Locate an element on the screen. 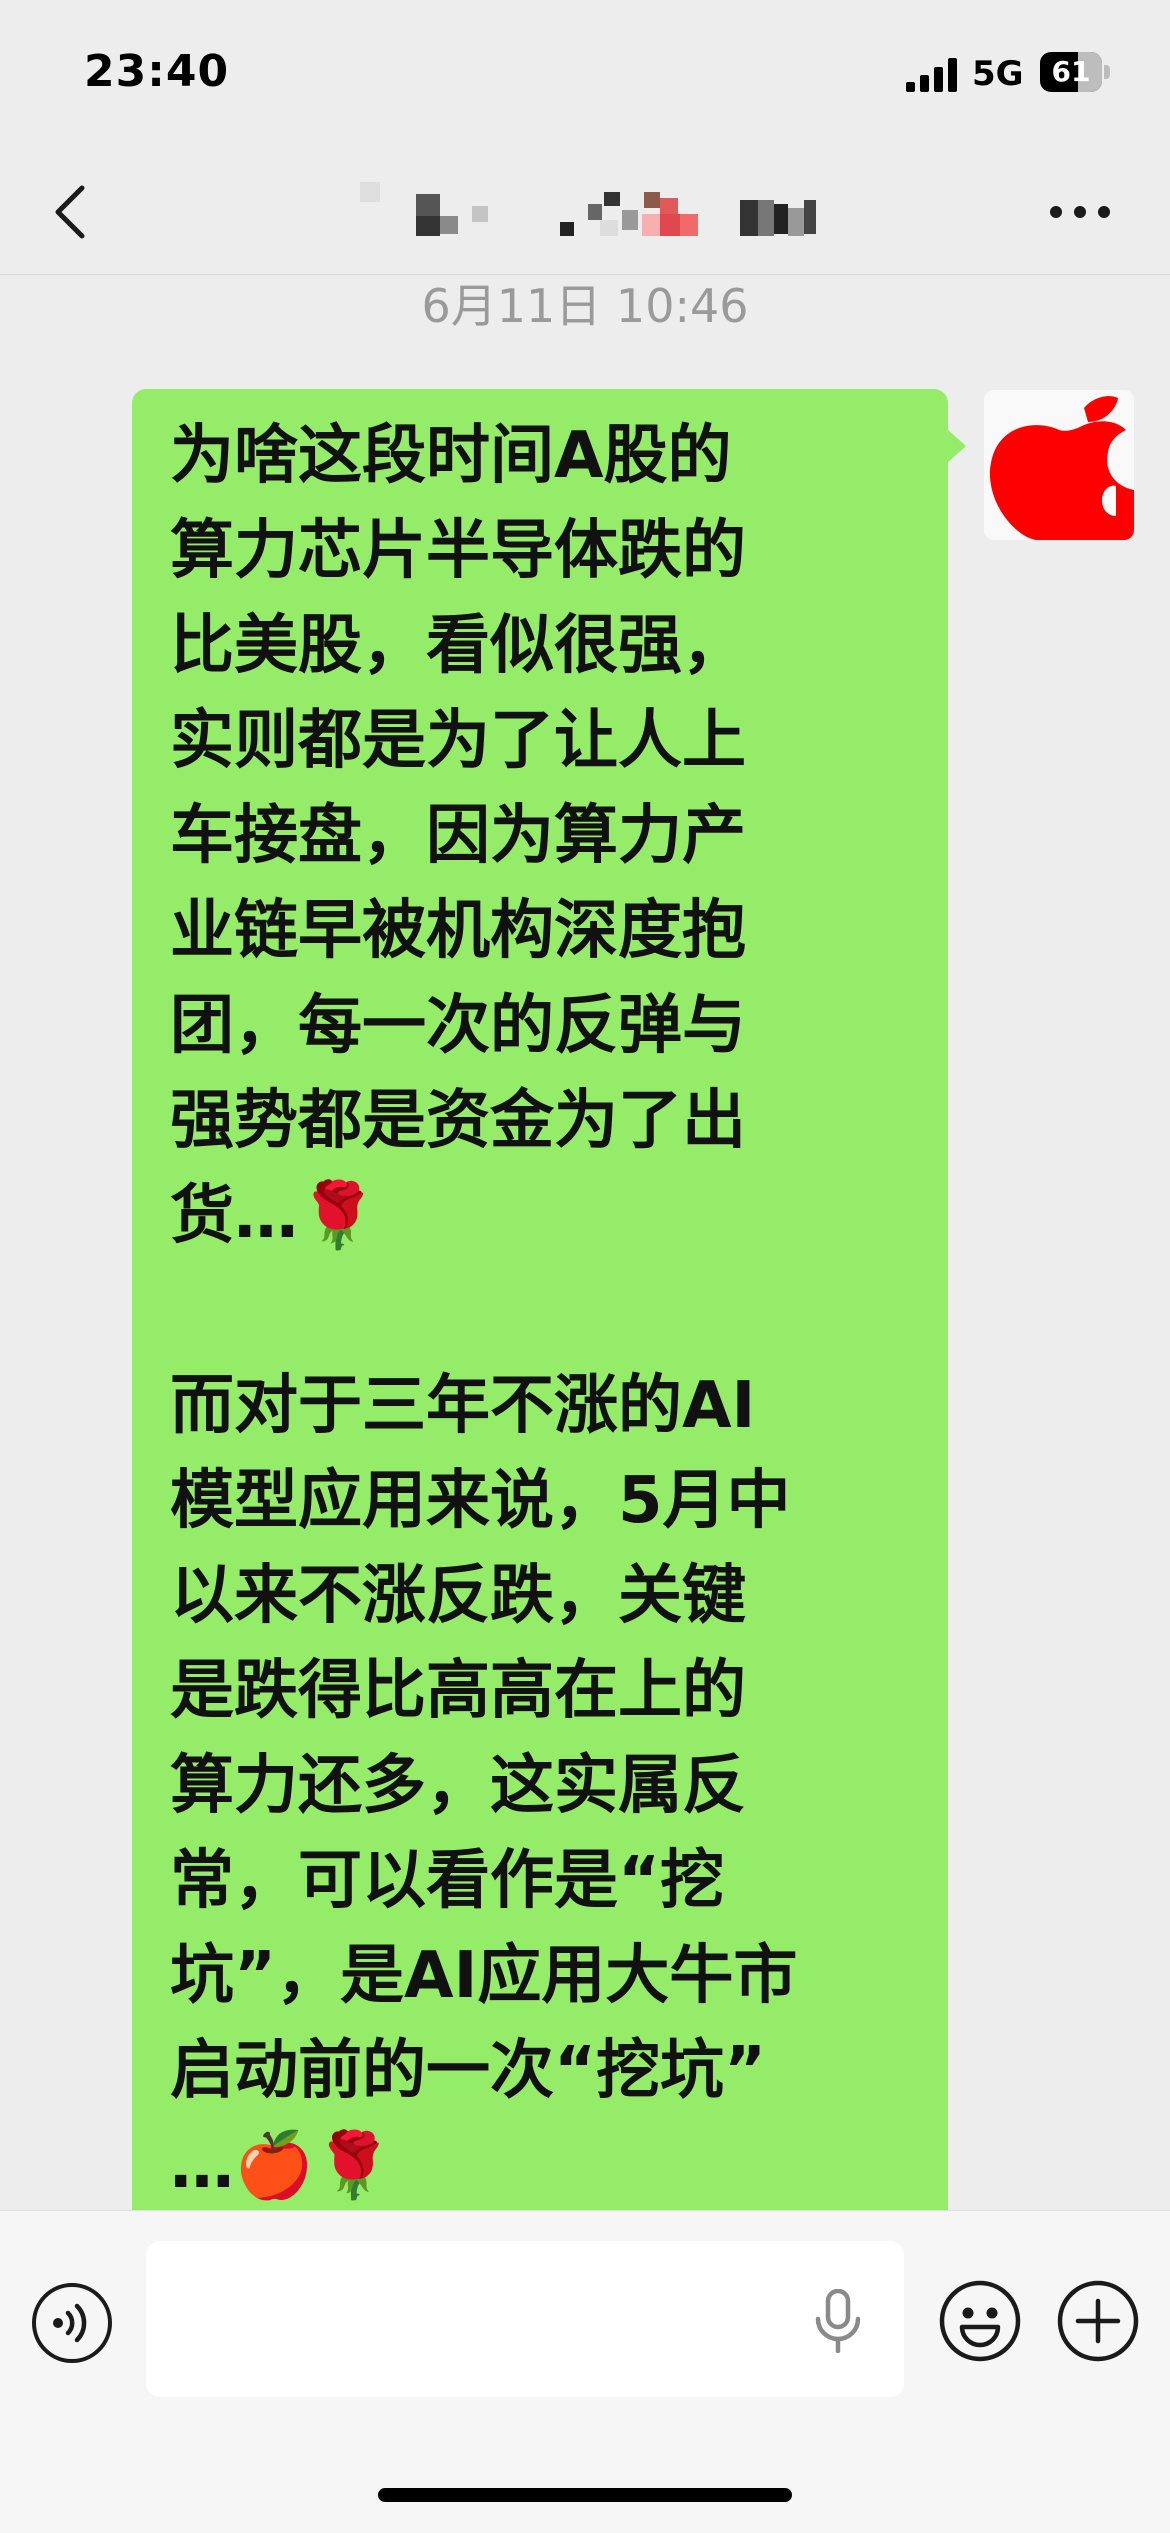  chat-title-pixelated is located at coordinates (600, 210).